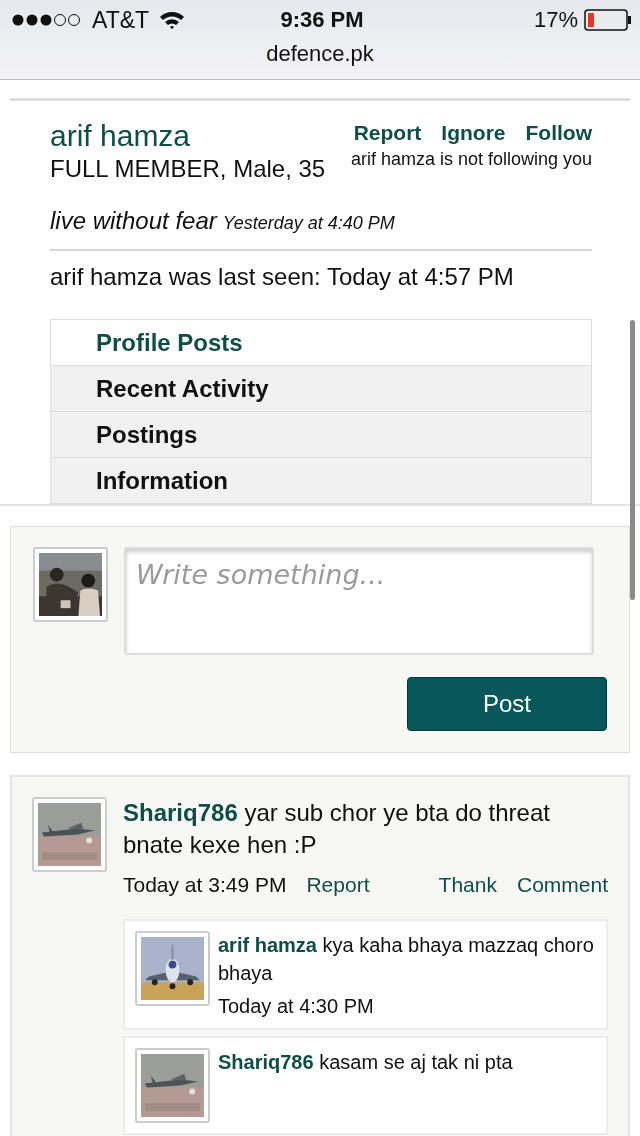  I want to click on action-link: Ignore, so click(473, 133).